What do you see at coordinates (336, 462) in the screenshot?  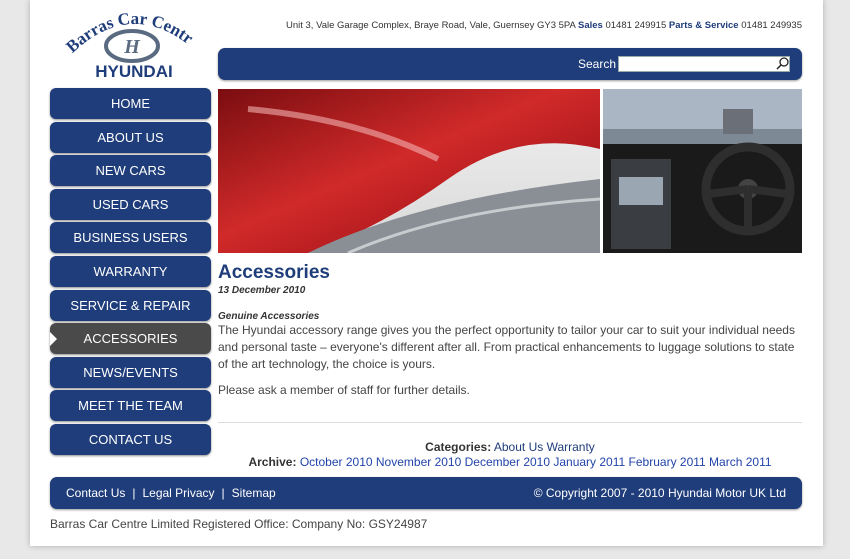 I see `archive-link: October 2010` at bounding box center [336, 462].